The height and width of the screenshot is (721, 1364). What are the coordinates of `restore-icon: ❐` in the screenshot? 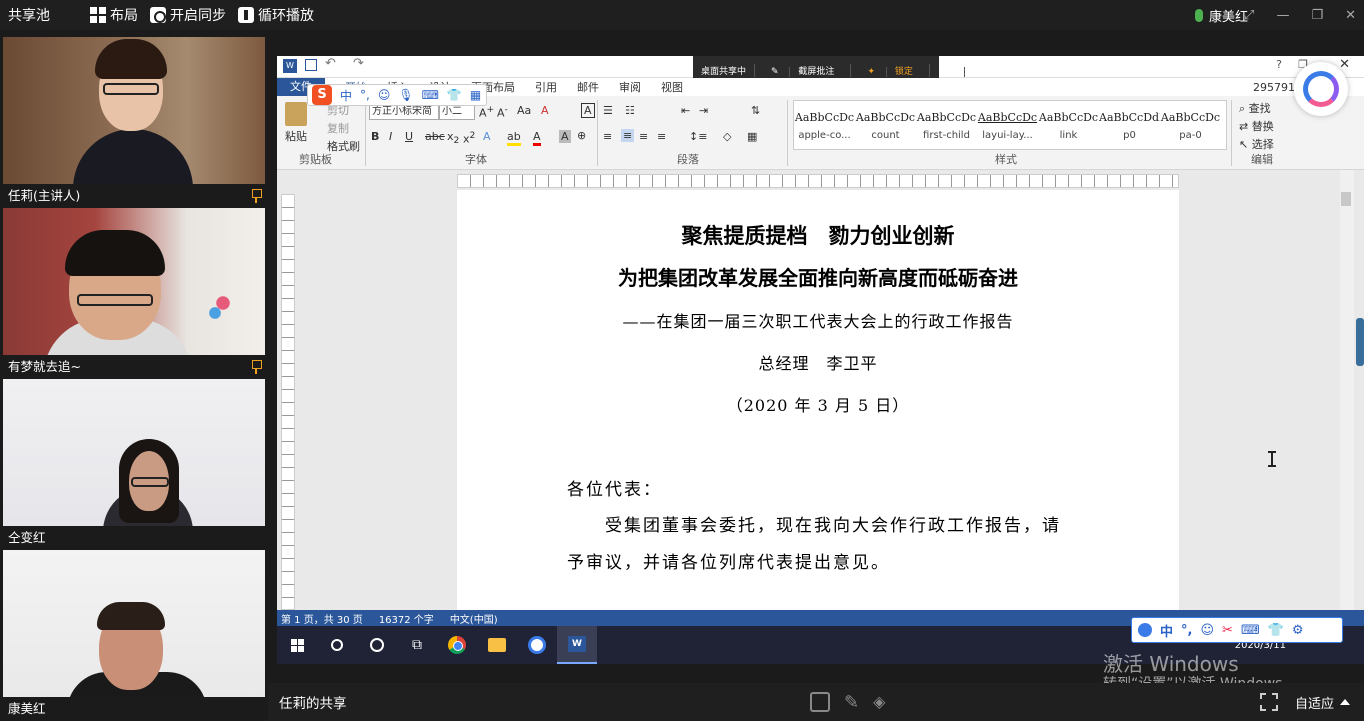 It's located at (1317, 15).